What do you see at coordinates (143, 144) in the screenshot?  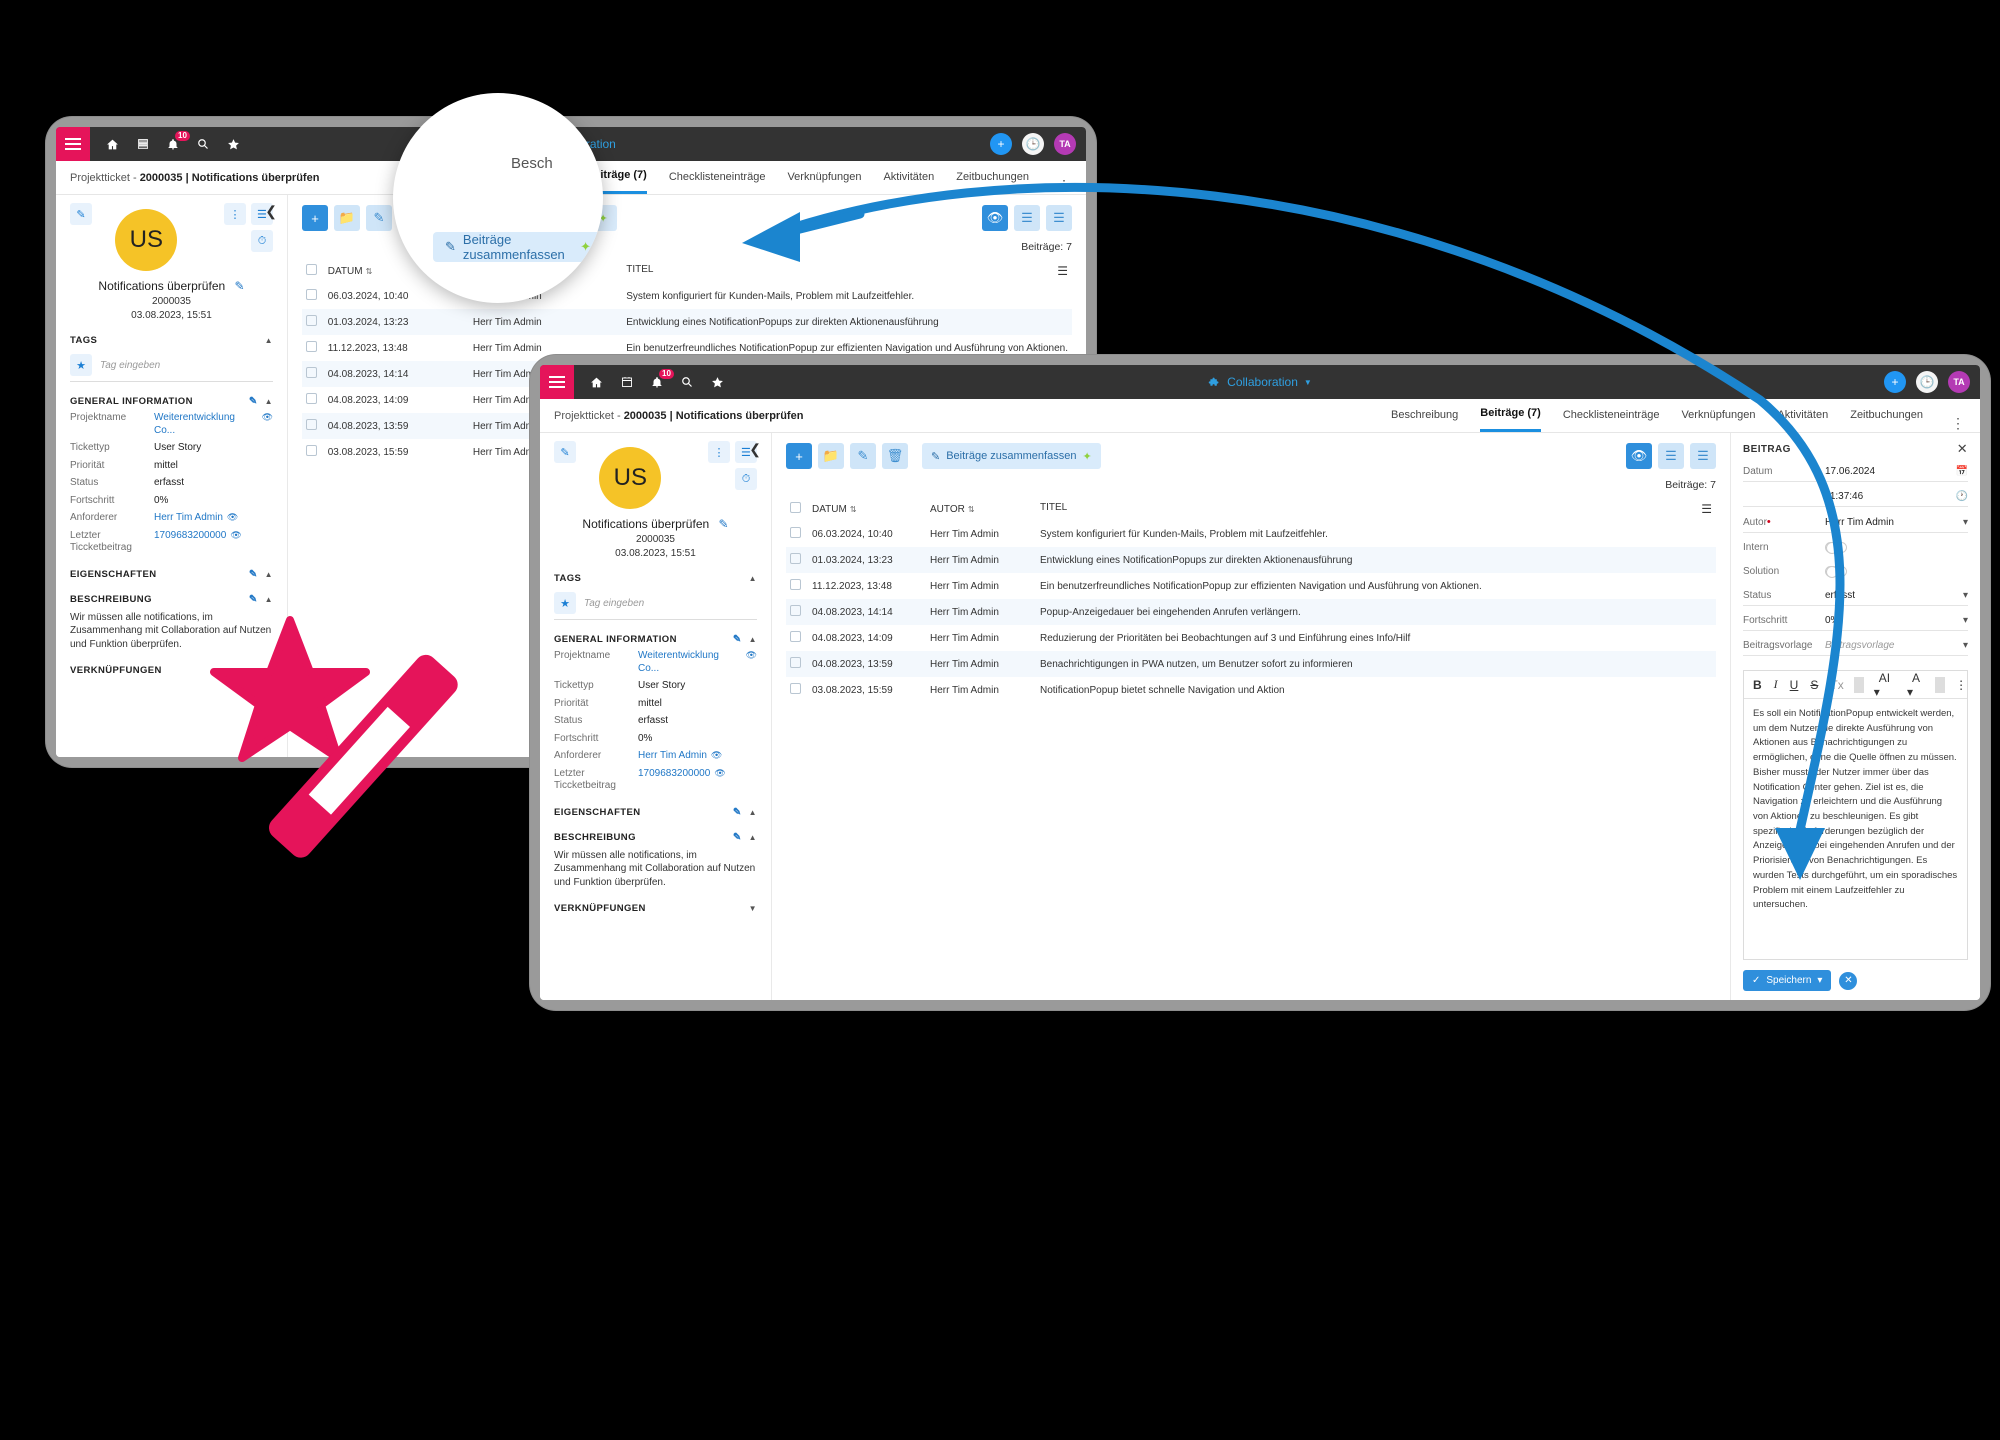 I see `calendar-icon` at bounding box center [143, 144].